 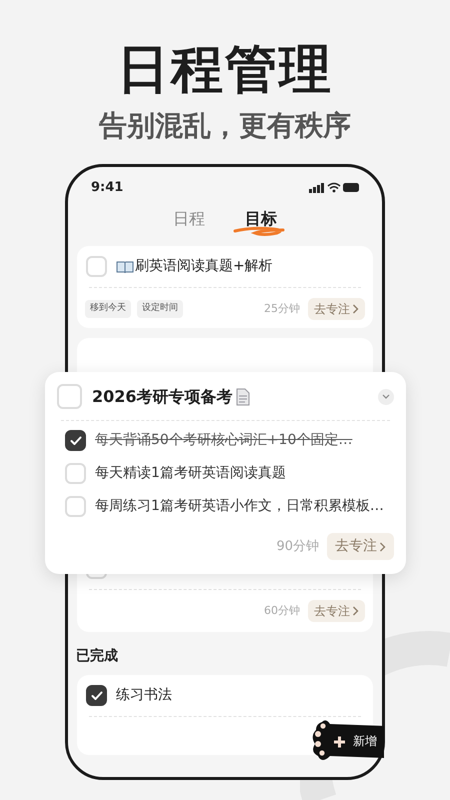 What do you see at coordinates (334, 187) in the screenshot?
I see `status-icons` at bounding box center [334, 187].